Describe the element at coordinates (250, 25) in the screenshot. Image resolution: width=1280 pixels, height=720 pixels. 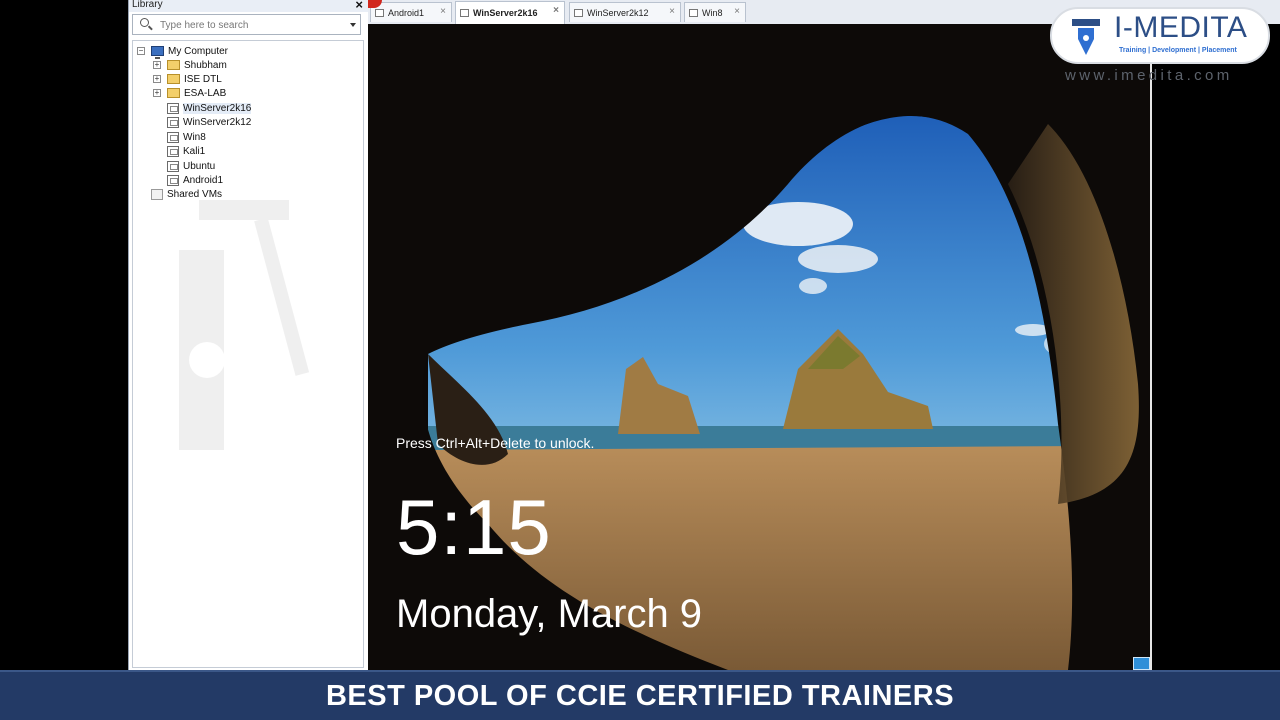
I see `search-input` at that location.